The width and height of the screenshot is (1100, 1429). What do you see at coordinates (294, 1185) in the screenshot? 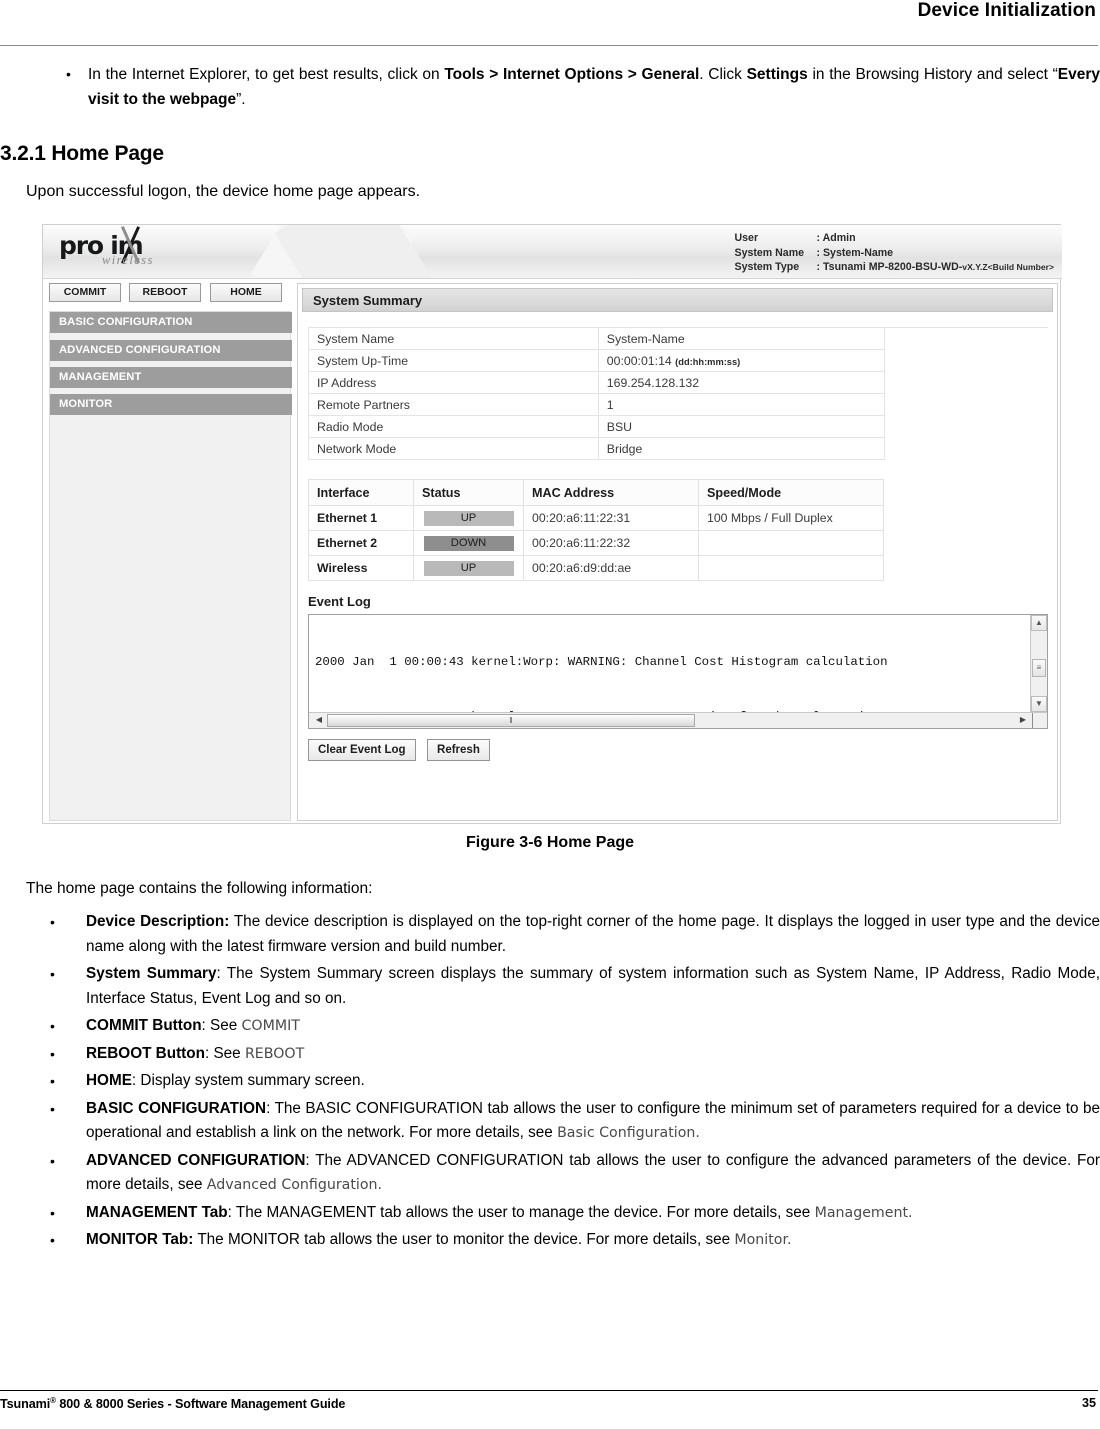
I see `cross-reference-link: Advanced Configuration.` at bounding box center [294, 1185].